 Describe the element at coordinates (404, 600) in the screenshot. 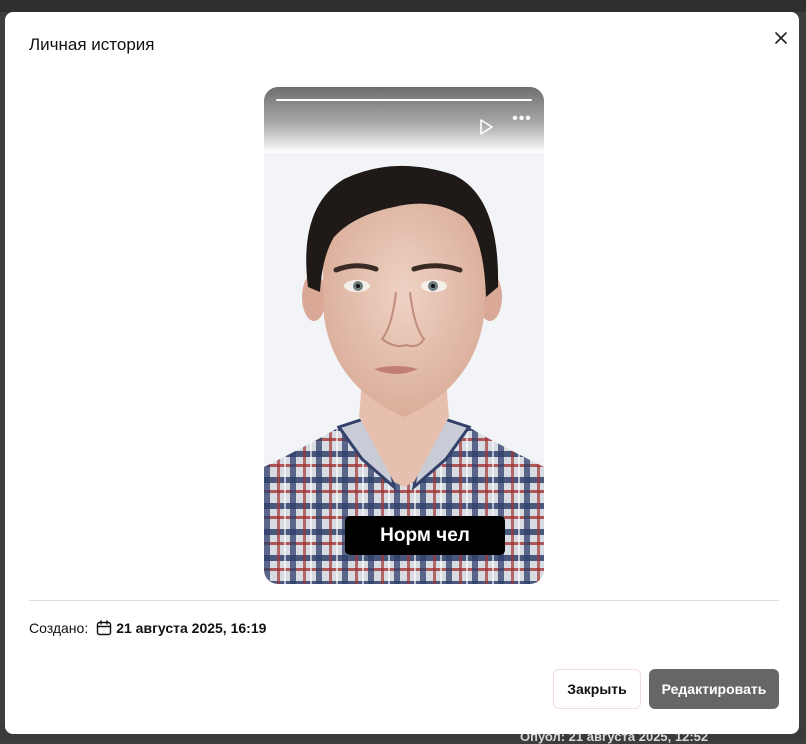

I see `divider` at that location.